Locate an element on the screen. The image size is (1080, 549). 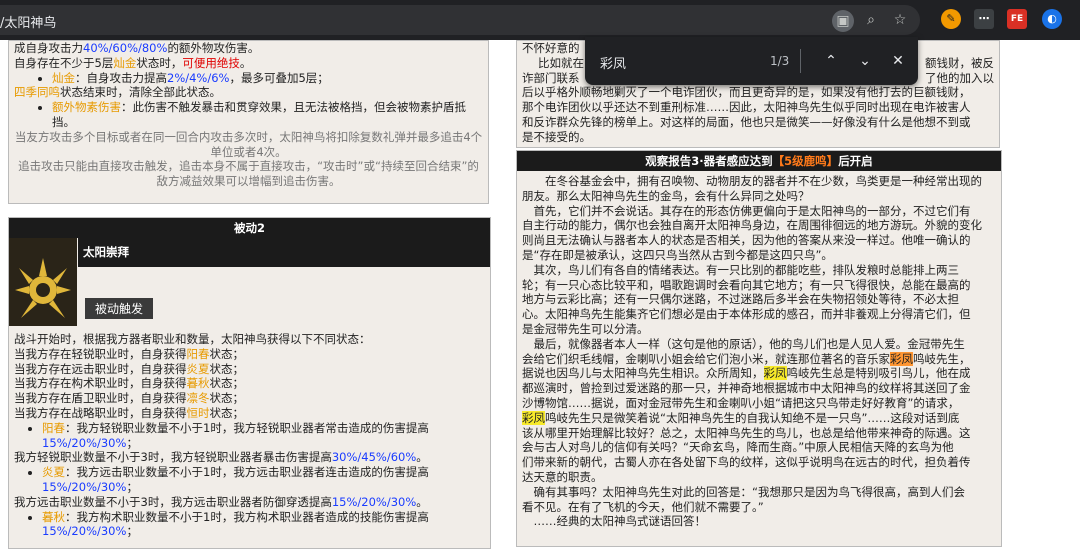
find-close-icon: ✕ is located at coordinates (898, 61).